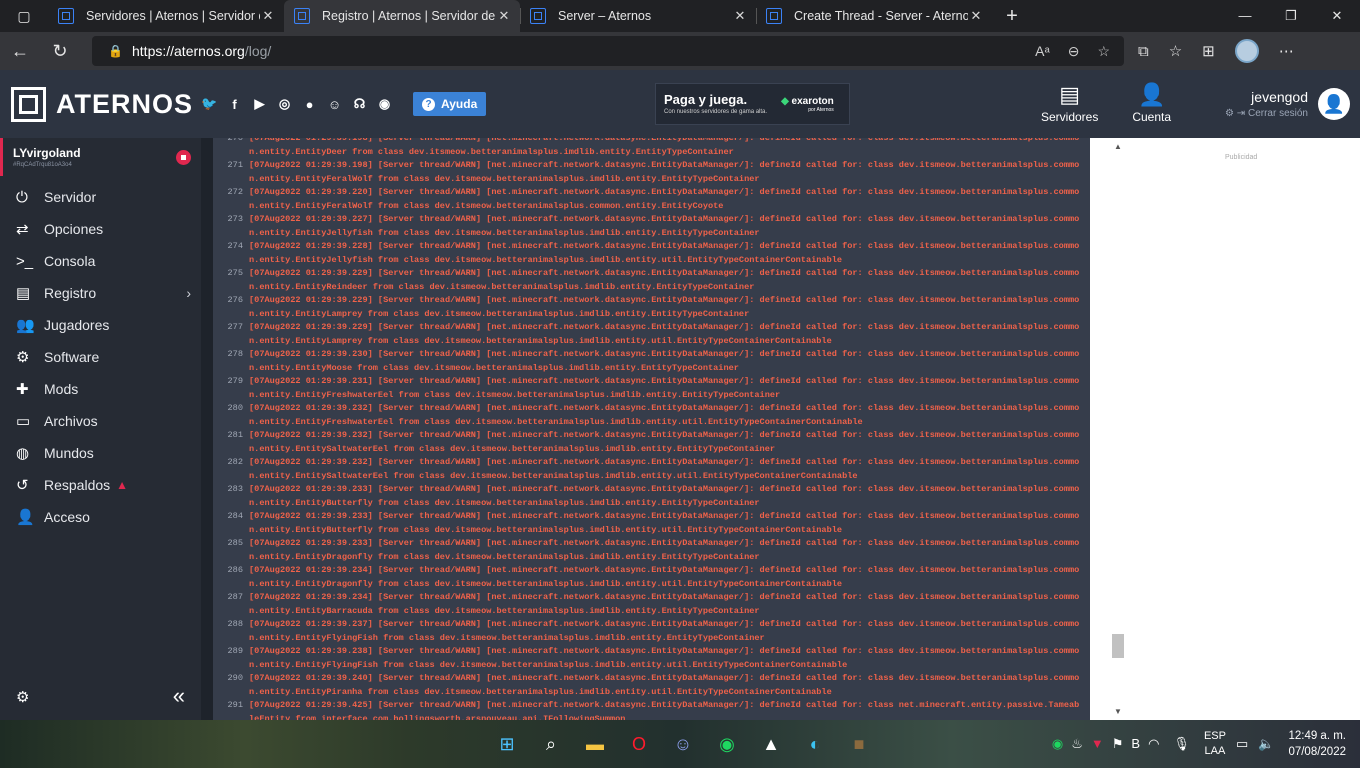 The height and width of the screenshot is (768, 1360). I want to click on sidebar-item-registro: ▤ Registro ›, so click(100, 293).